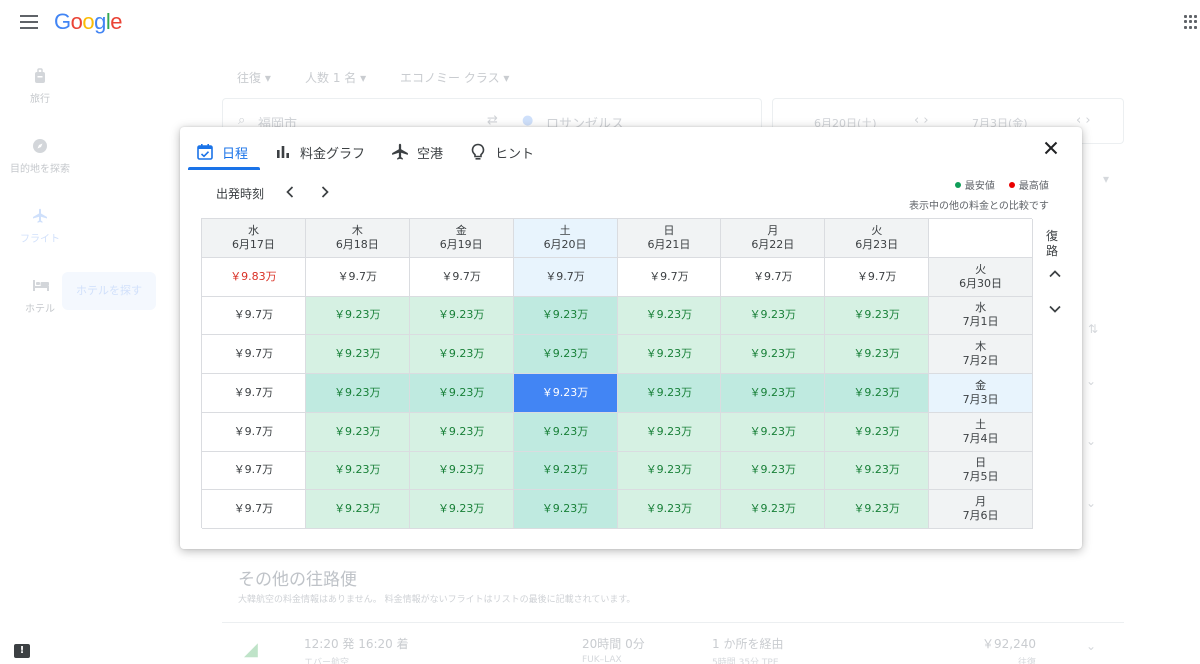  I want to click on return-date-header: 日 7月5日, so click(981, 471).